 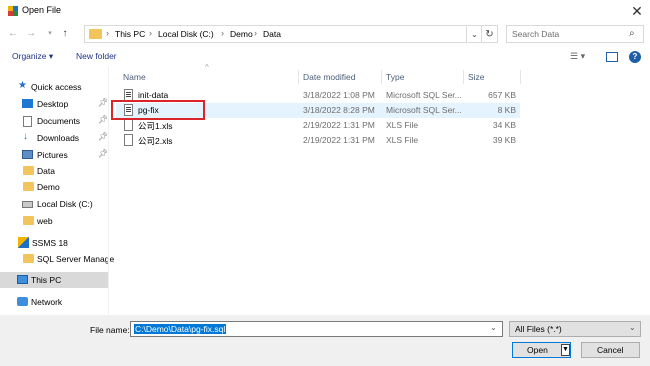 I want to click on address-chevron-down-icon: ⌄, so click(x=475, y=34).